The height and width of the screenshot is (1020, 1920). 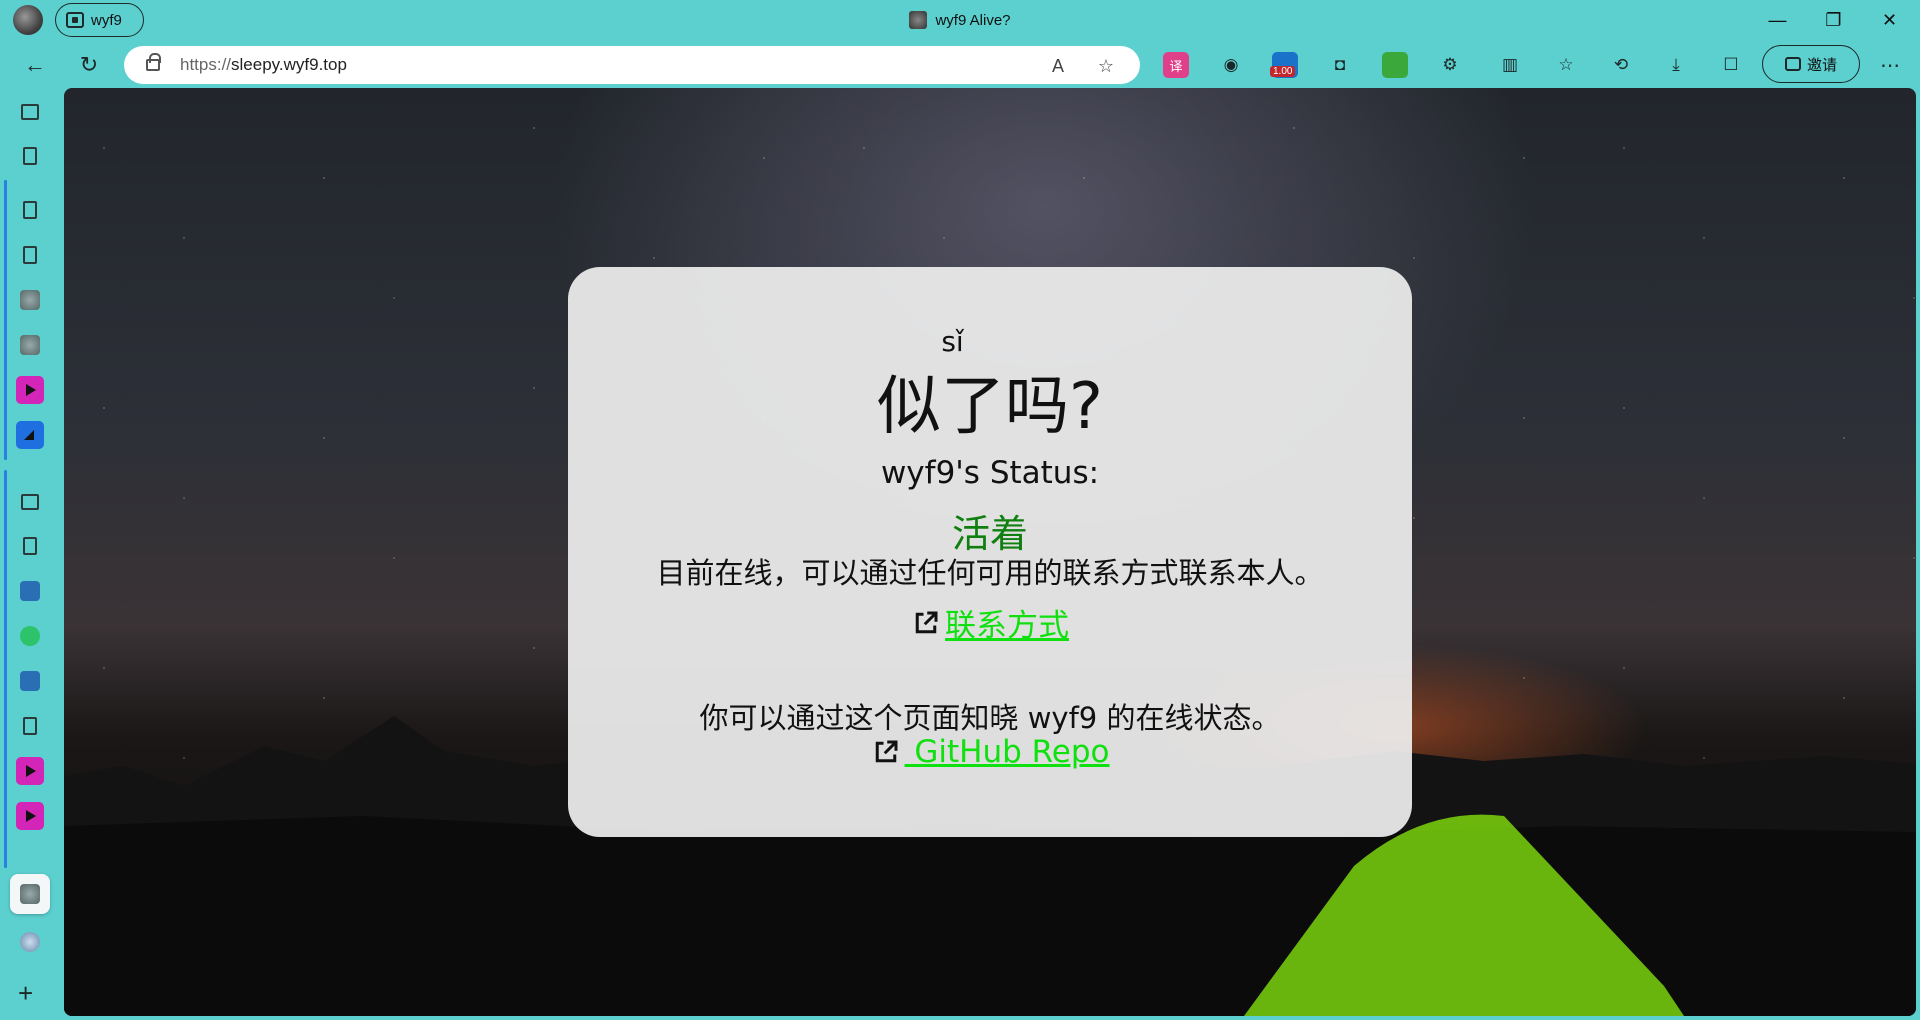 I want to click on vertical-tabs-sidebar: +, so click(x=31, y=554).